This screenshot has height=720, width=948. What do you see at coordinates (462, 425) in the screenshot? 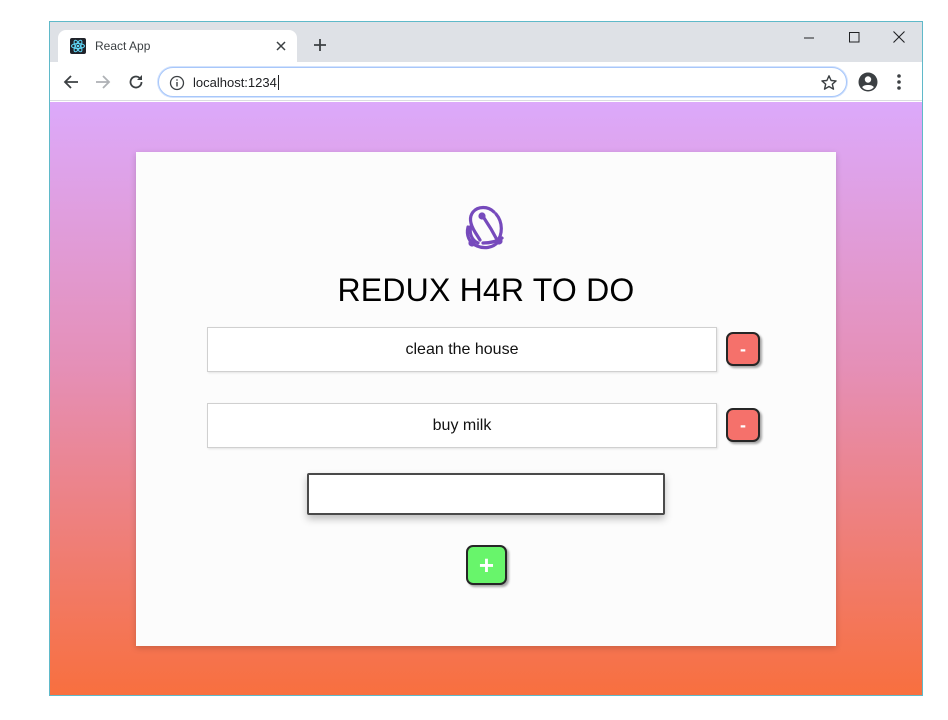
I see `todo-text: buy milk` at bounding box center [462, 425].